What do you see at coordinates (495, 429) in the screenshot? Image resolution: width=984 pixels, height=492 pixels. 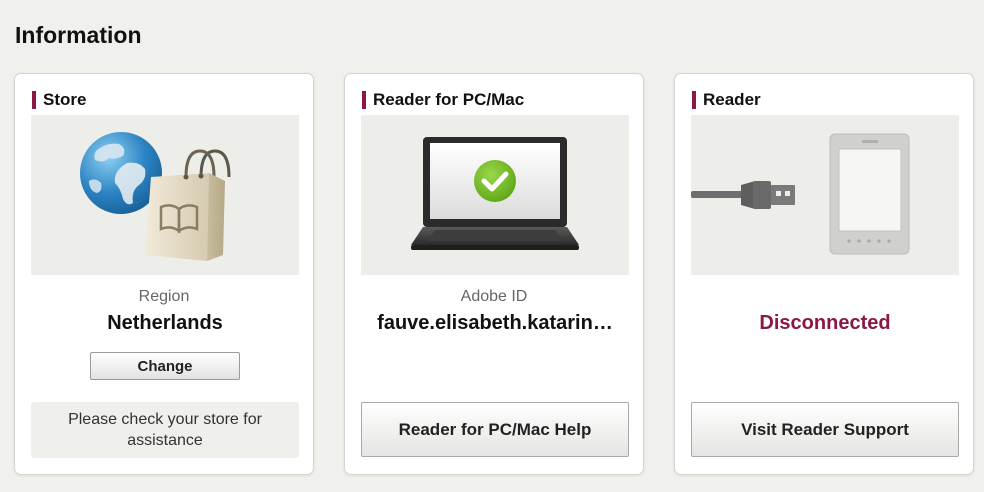 I see `reader-help-button: Reader for PC/Mac Help` at bounding box center [495, 429].